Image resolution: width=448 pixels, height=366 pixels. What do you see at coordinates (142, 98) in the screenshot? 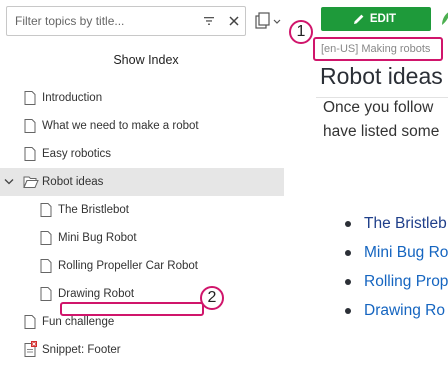
I see `tree-item-introduction: Introduction` at bounding box center [142, 98].